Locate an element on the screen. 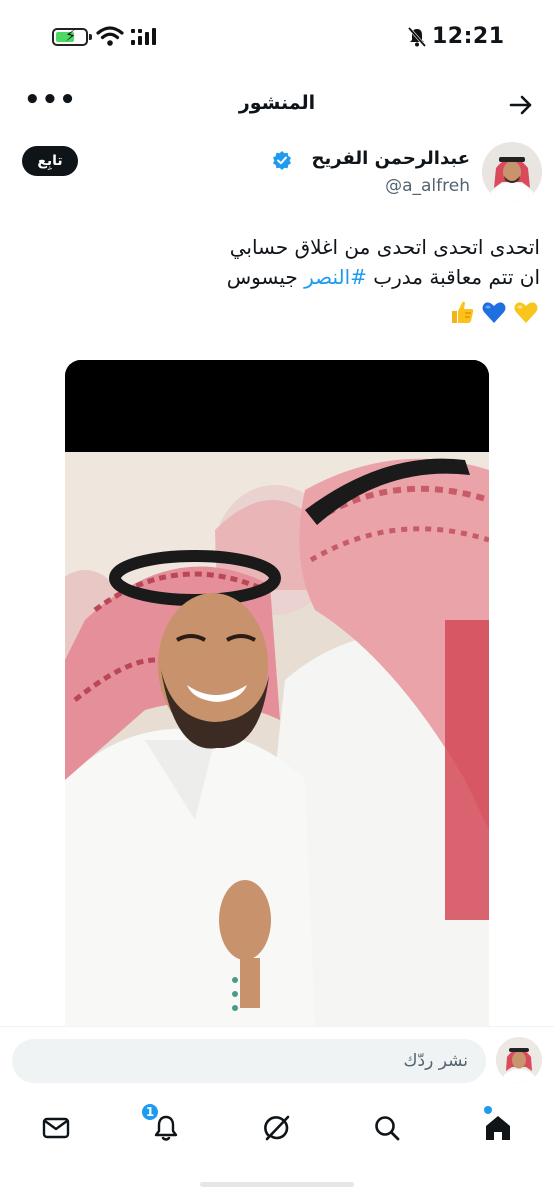 This screenshot has height=1200, width=554. status-time: 12:21 is located at coordinates (468, 36).